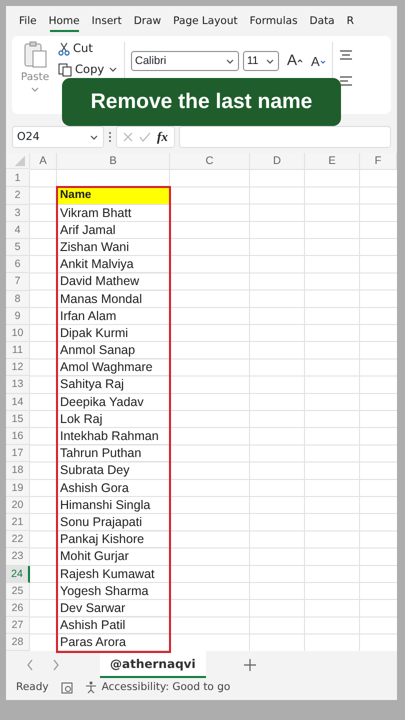 The height and width of the screenshot is (720, 405). Describe the element at coordinates (18, 402) in the screenshot. I see `row-header: 14` at that location.